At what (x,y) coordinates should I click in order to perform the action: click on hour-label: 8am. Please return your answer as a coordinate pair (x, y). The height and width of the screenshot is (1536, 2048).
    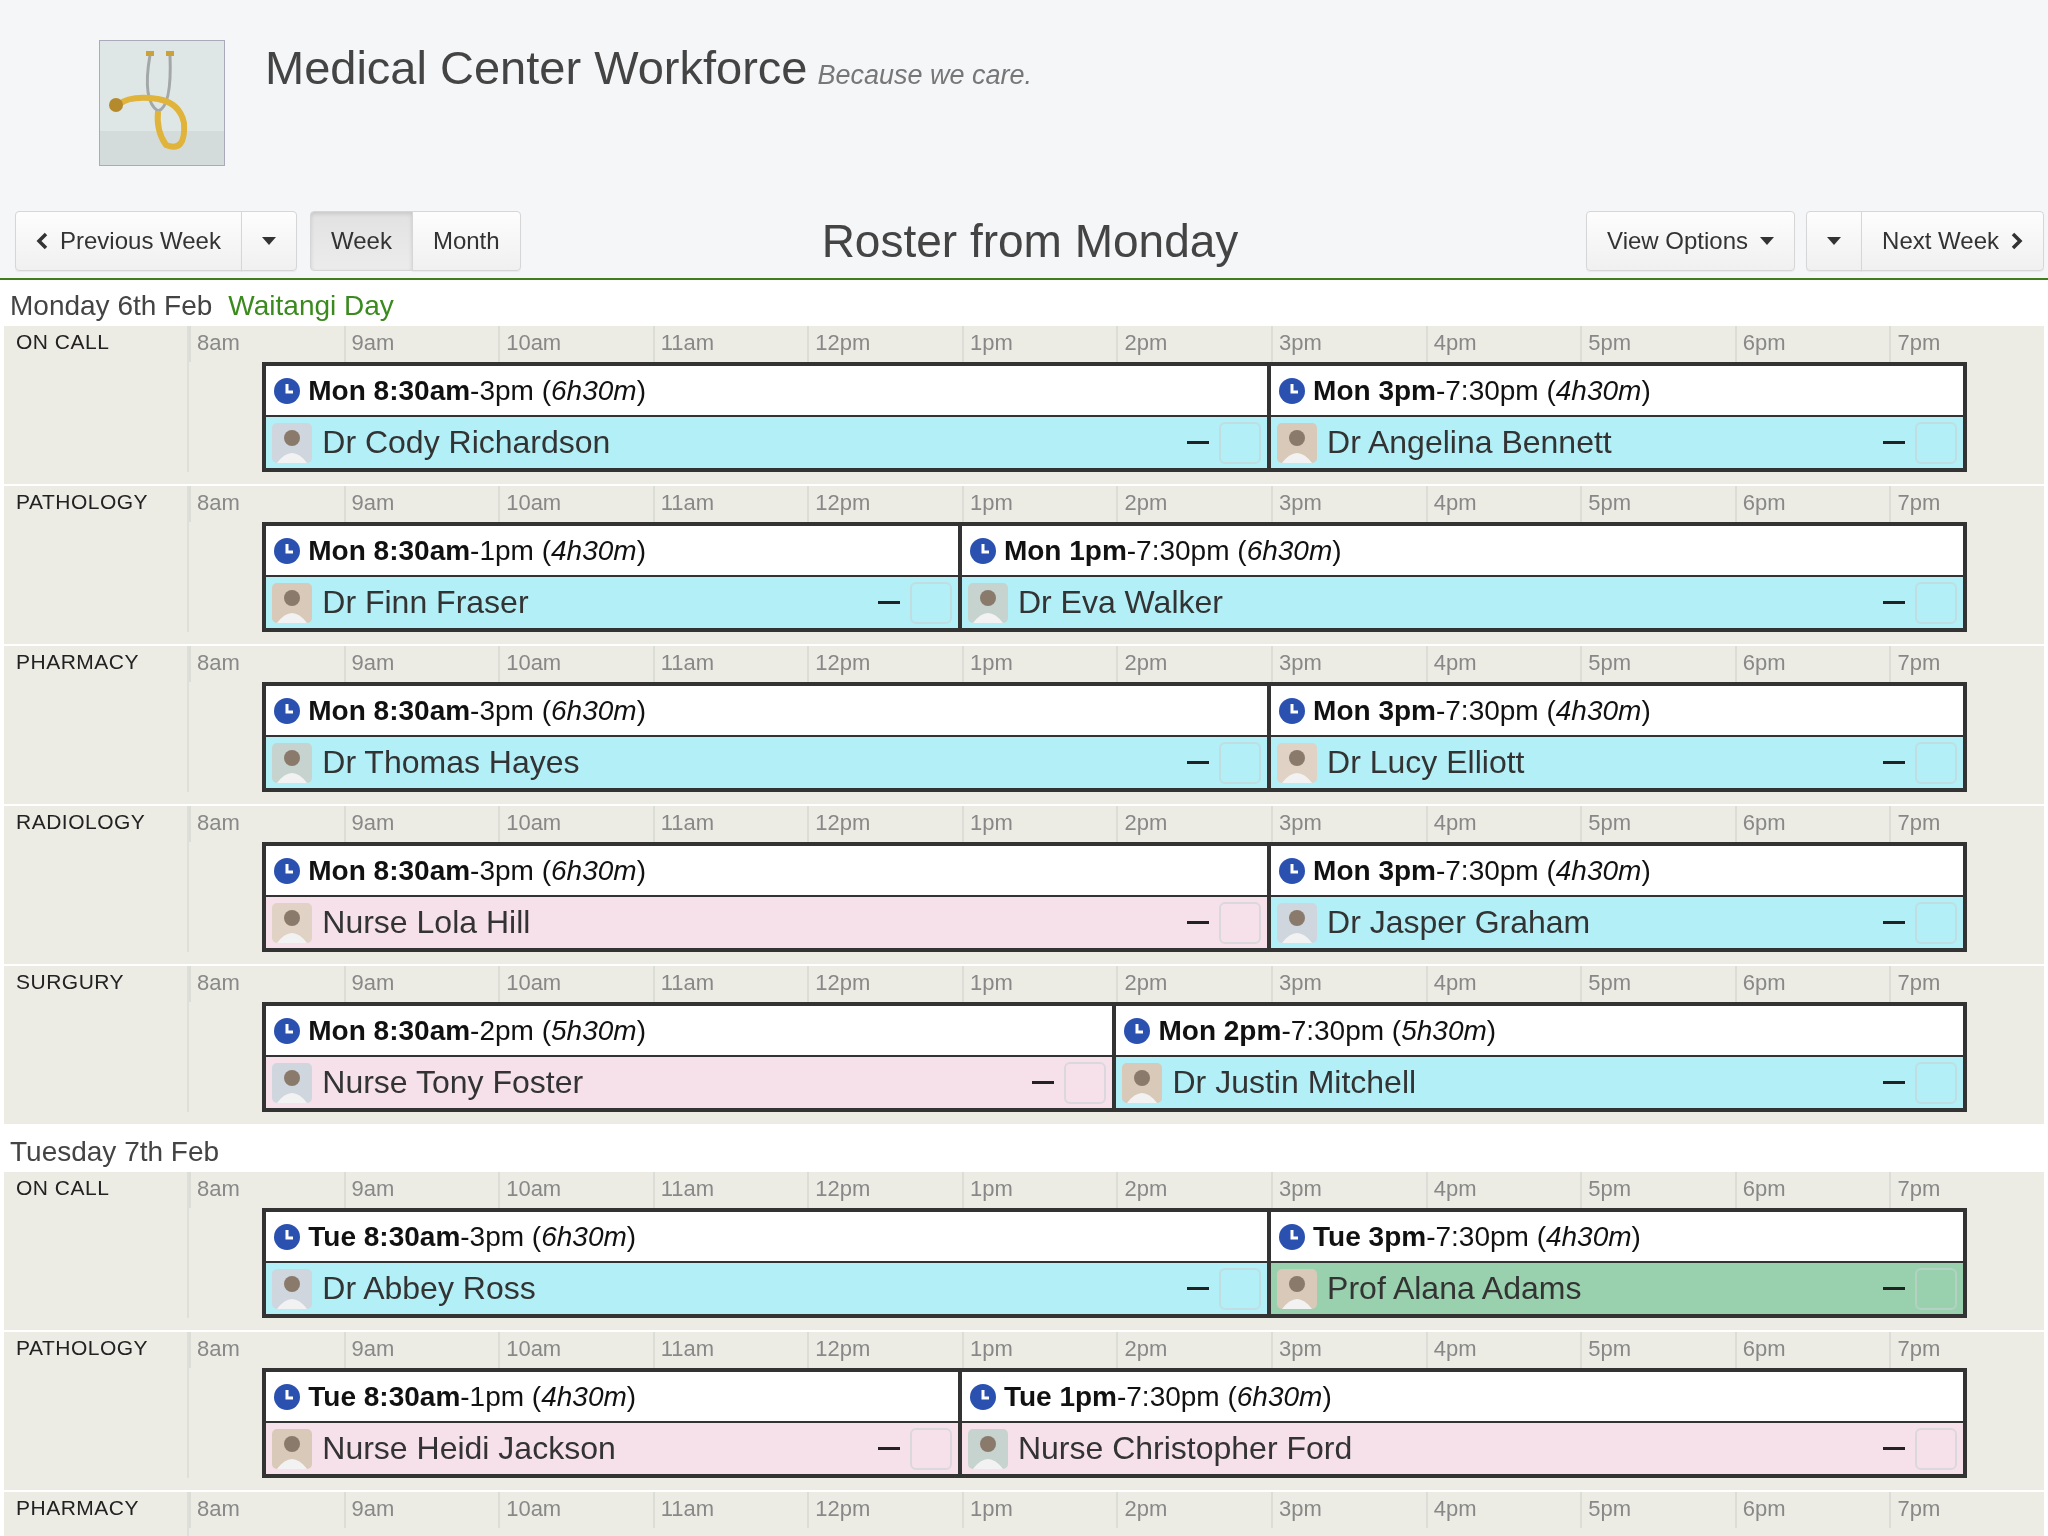
    Looking at the image, I should click on (266, 1510).